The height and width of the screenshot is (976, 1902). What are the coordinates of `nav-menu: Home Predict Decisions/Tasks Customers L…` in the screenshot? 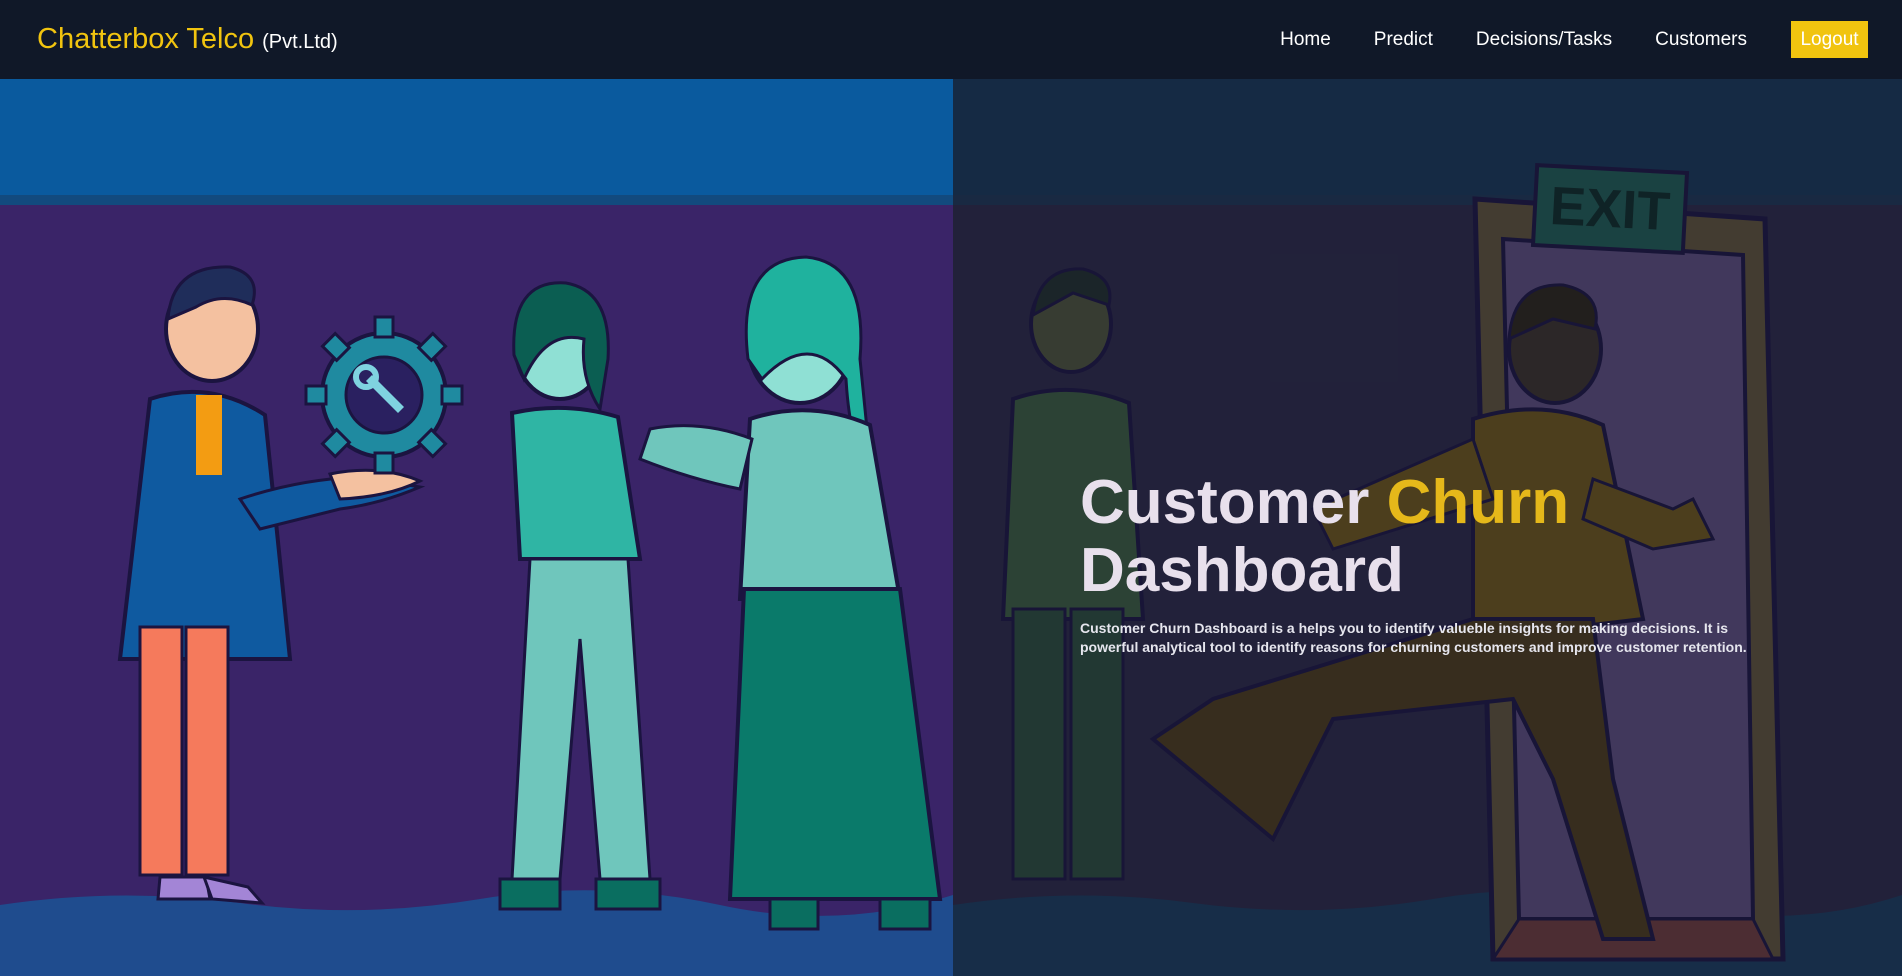 It's located at (1552, 39).